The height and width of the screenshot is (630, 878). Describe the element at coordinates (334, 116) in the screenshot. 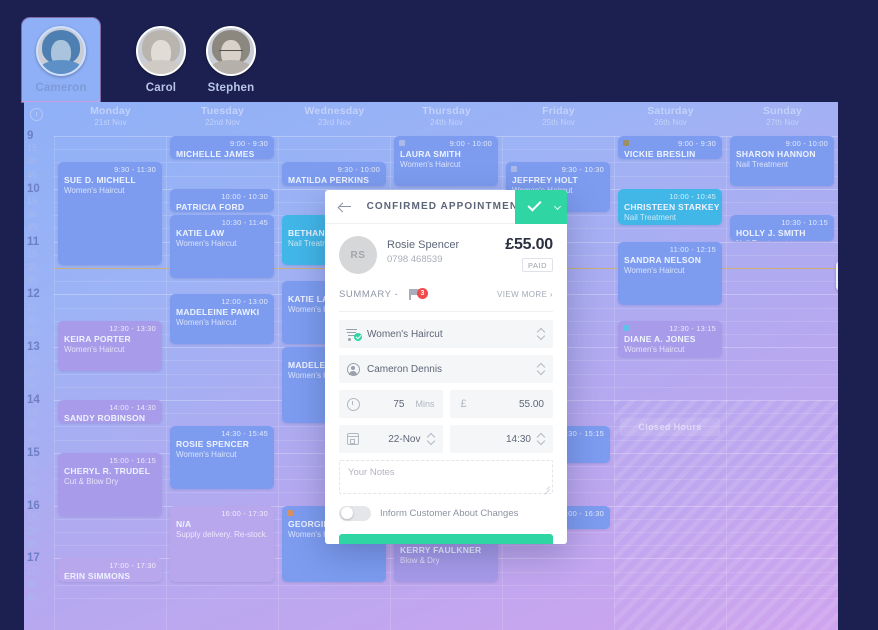

I see `day-header-wednesday: Wednesday 23rd Nov` at that location.